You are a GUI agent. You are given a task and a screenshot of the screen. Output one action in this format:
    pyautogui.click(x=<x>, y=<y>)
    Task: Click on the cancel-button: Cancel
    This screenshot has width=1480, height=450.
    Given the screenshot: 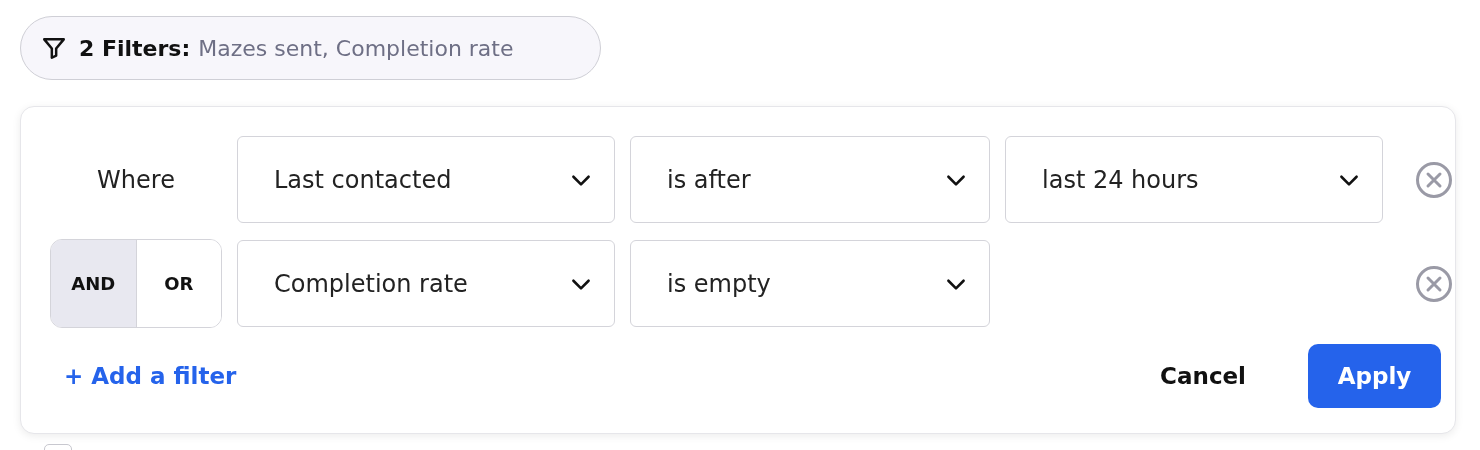 What is the action you would take?
    pyautogui.click(x=1203, y=376)
    